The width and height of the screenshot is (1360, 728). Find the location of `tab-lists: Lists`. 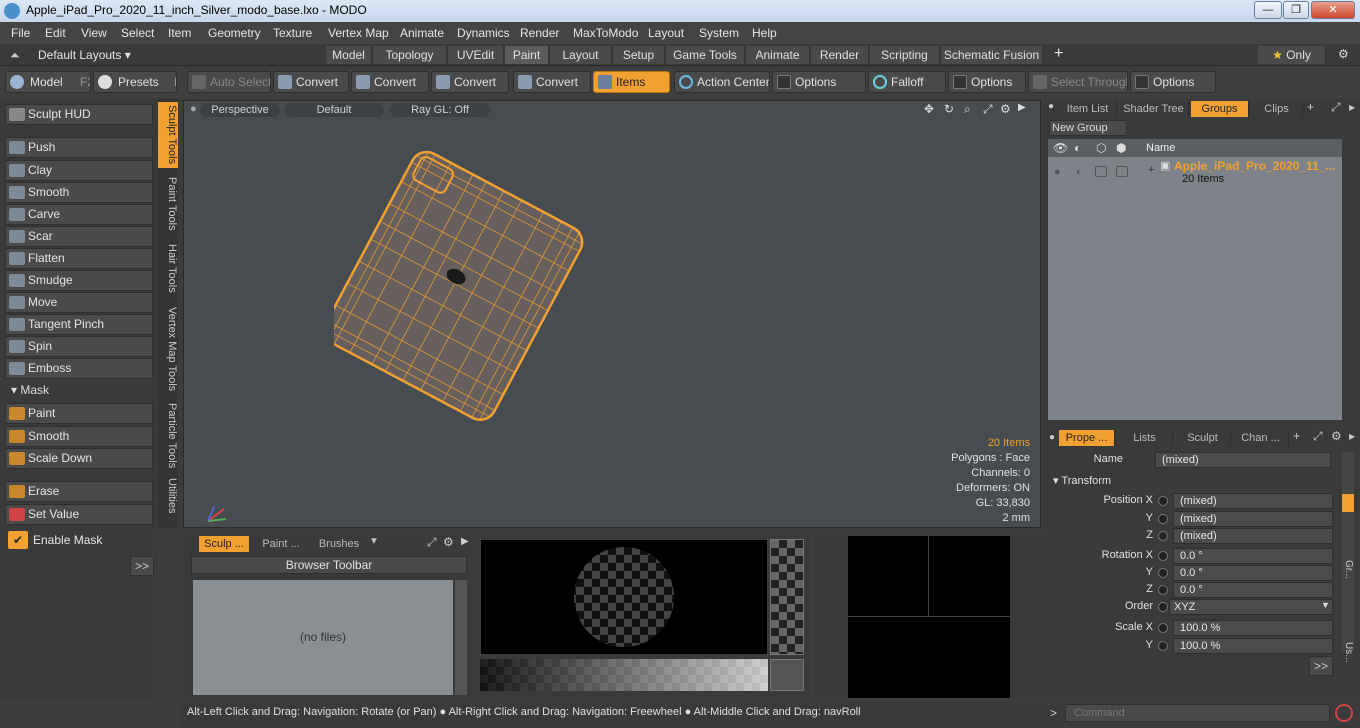

tab-lists: Lists is located at coordinates (1145, 438).